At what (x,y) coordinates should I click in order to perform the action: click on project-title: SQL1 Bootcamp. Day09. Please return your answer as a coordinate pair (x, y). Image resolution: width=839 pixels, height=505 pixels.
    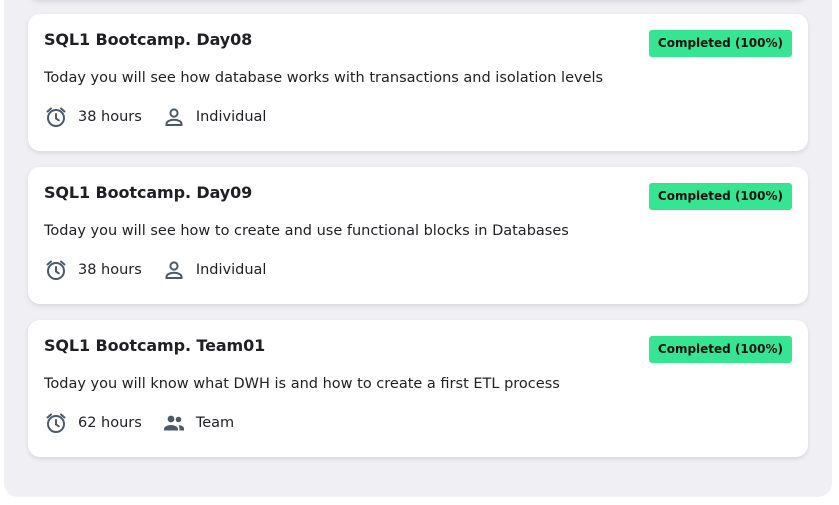
    Looking at the image, I should click on (148, 192).